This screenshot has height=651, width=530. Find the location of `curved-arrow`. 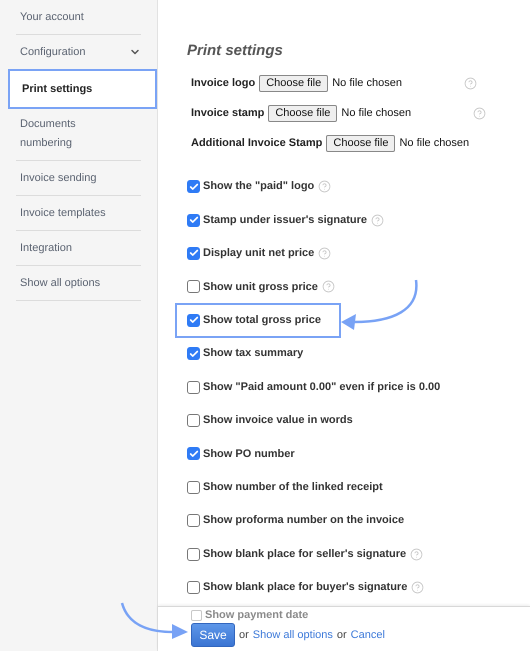

curved-arrow is located at coordinates (154, 620).